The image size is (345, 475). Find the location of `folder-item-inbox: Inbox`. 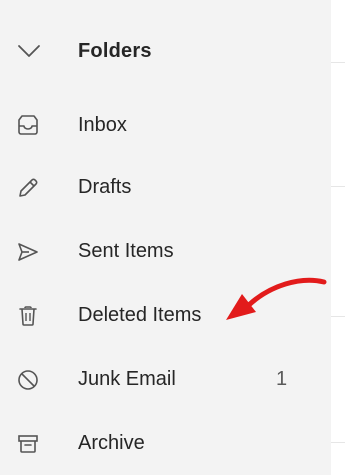

folder-item-inbox: Inbox is located at coordinates (165, 126).